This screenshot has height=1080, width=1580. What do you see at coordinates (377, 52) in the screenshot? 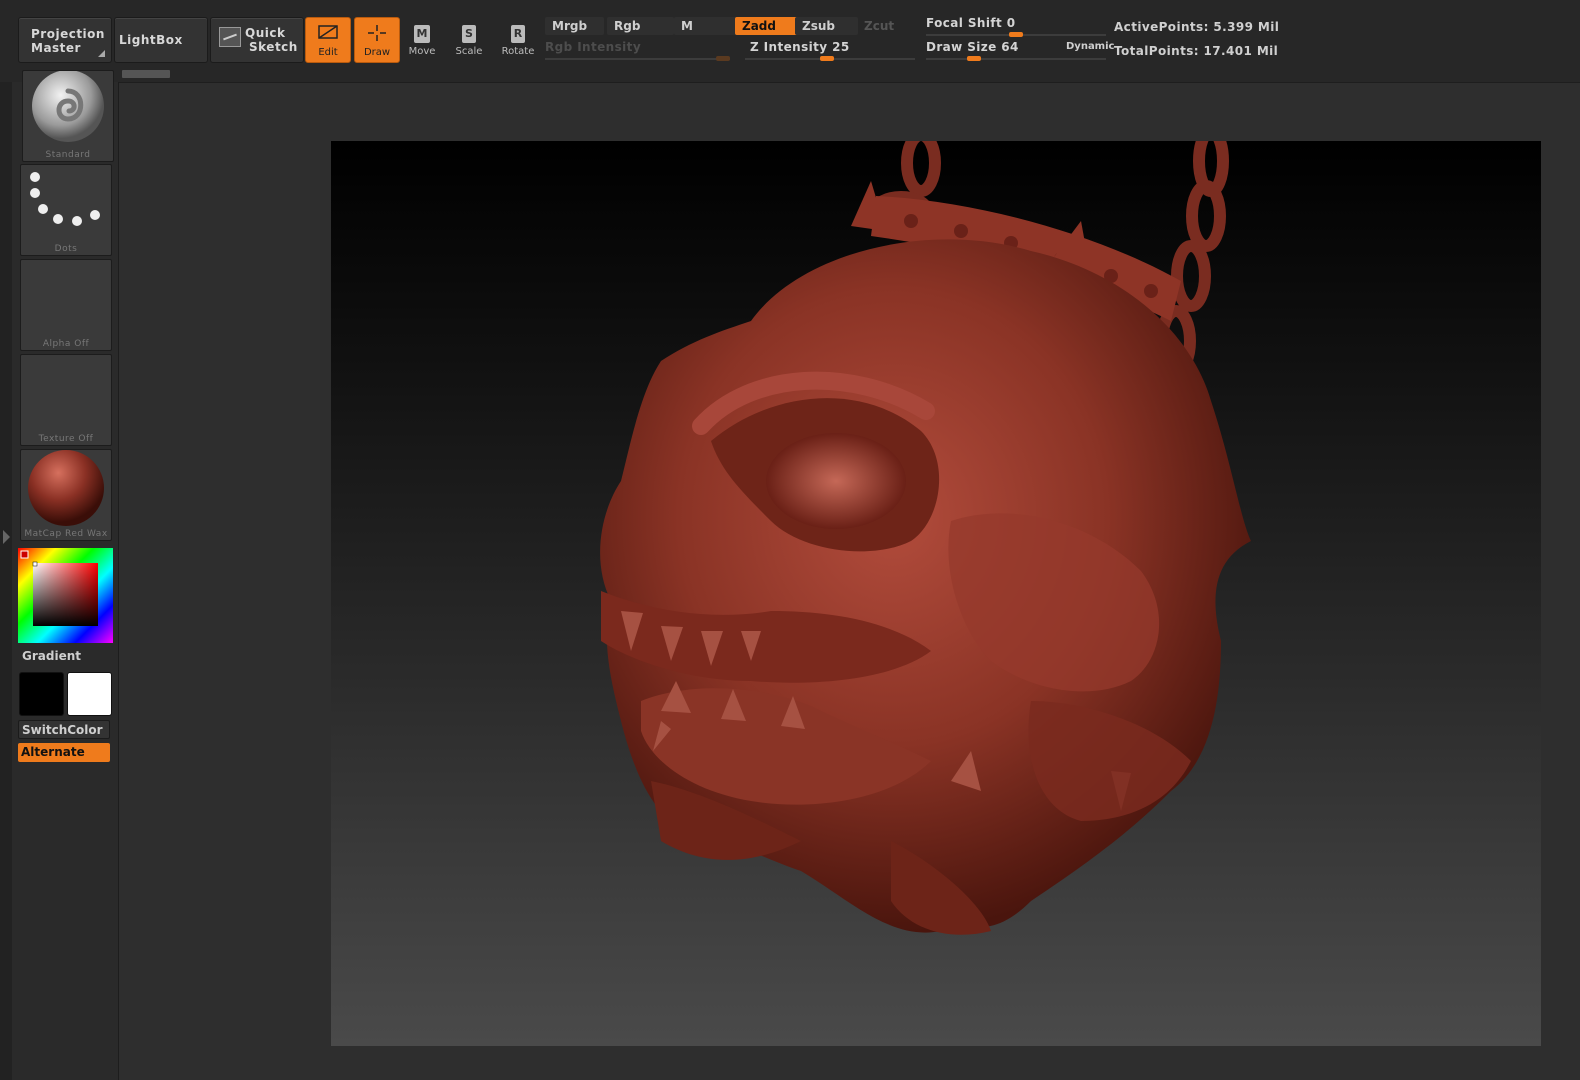
I see `draw-label: Draw` at bounding box center [377, 52].